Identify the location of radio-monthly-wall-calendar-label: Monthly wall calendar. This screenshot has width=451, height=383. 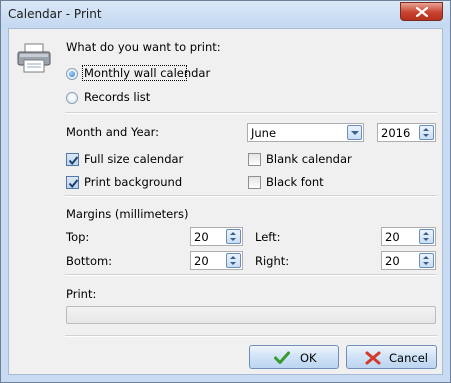
(147, 73).